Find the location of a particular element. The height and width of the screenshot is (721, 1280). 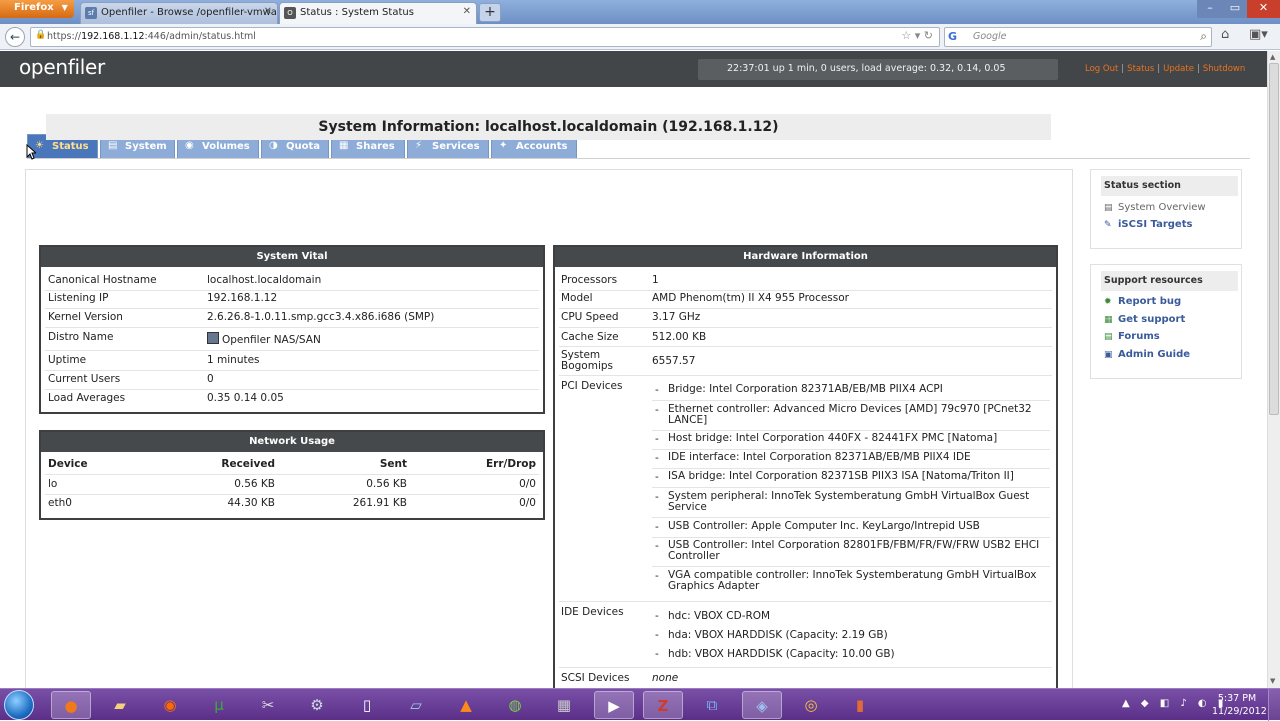

table-cell: lo is located at coordinates (53, 484).